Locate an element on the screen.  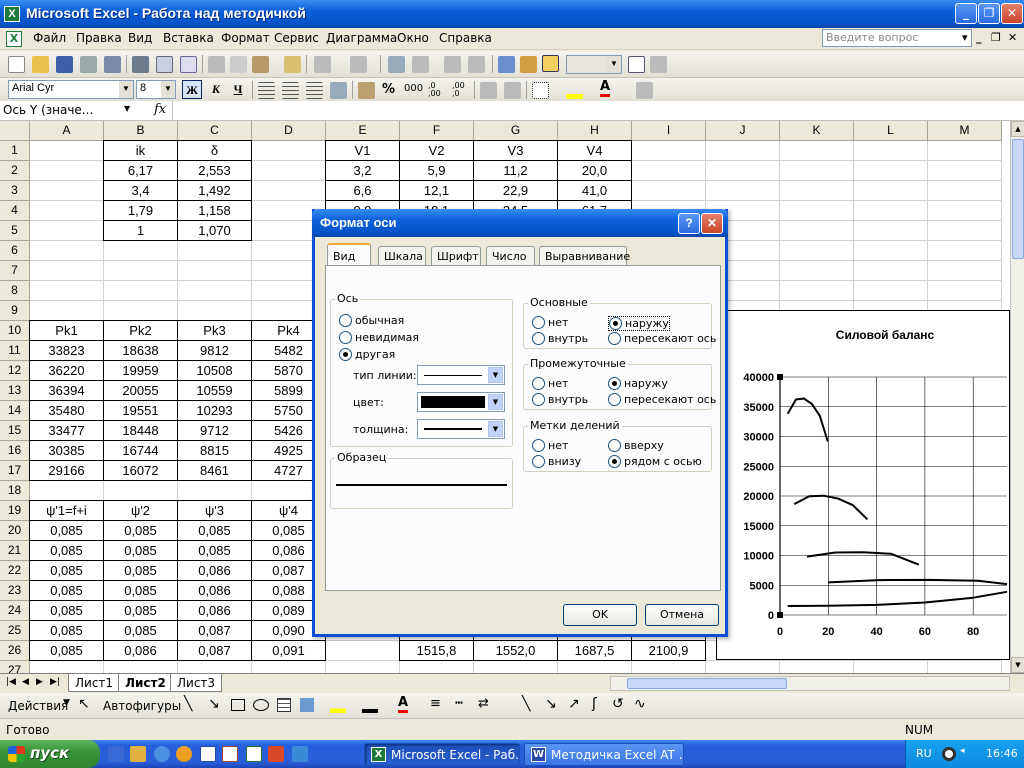
column-header: F is located at coordinates (437, 131).